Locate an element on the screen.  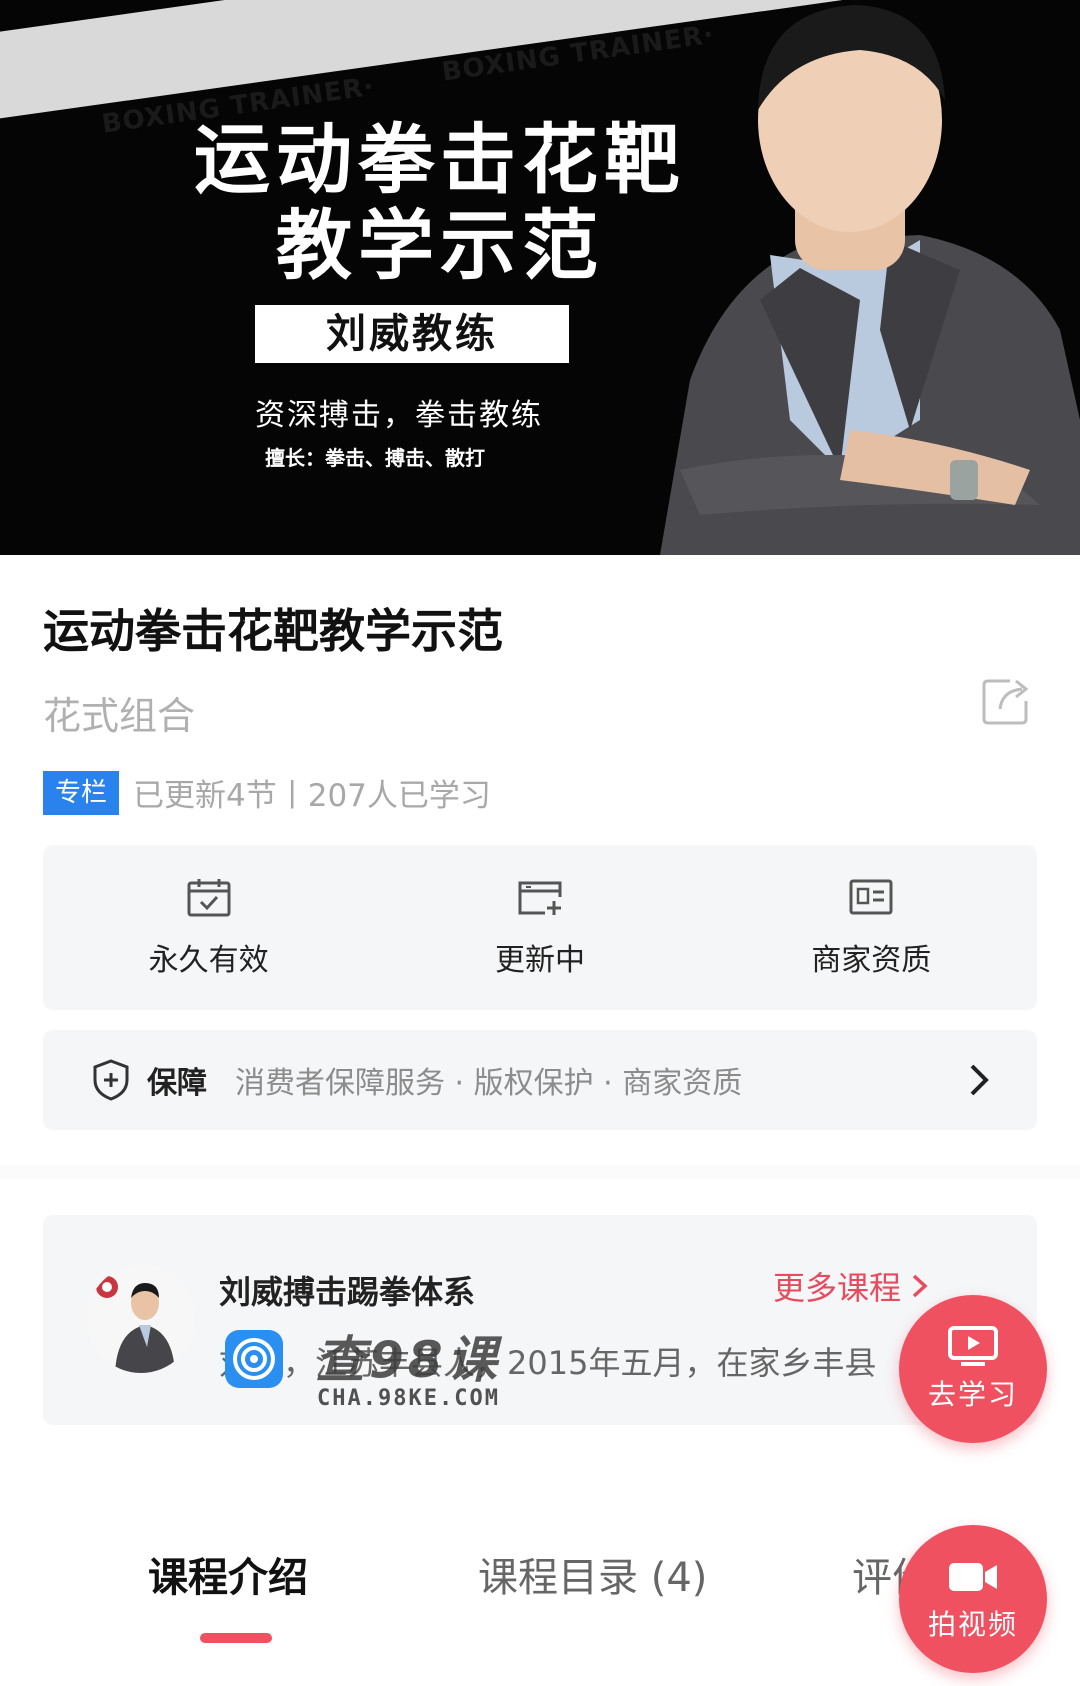
calendar-check-icon is located at coordinates (209, 898).